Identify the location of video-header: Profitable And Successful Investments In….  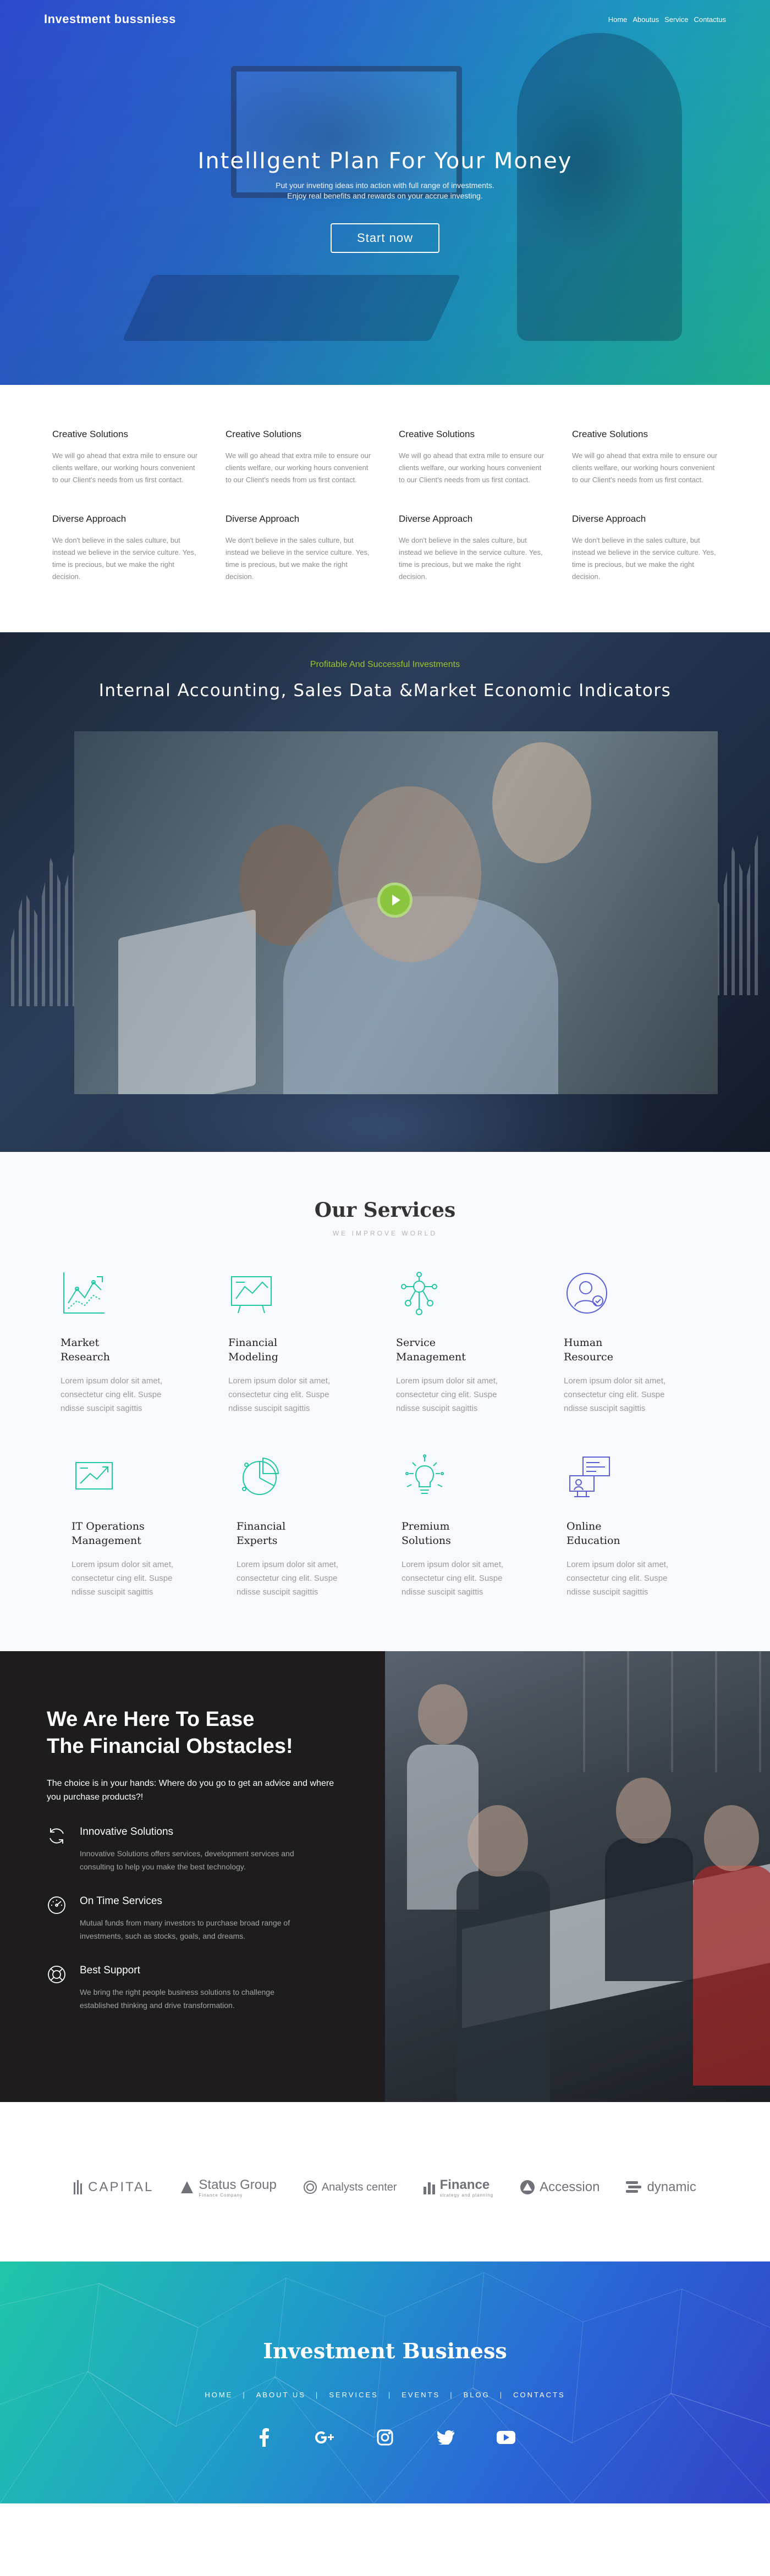
(385, 666).